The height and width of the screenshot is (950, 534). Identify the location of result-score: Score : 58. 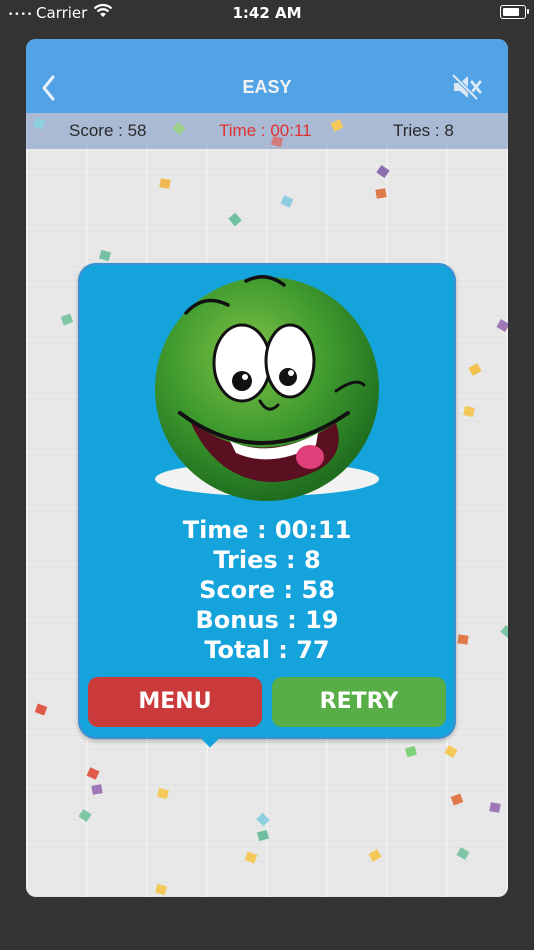
(267, 590).